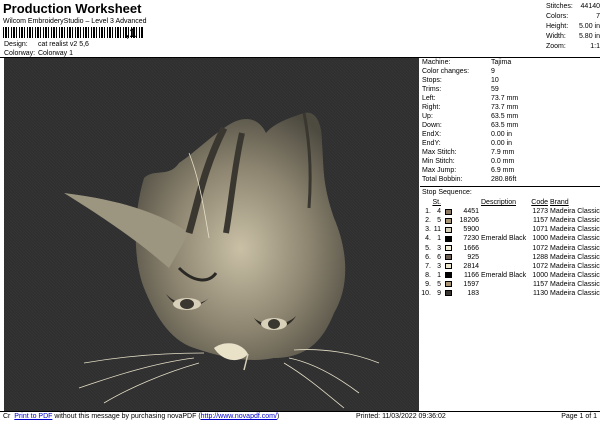 The width and height of the screenshot is (600, 424). Describe the element at coordinates (439, 293) in the screenshot. I see `stop-color-index: 9` at that location.